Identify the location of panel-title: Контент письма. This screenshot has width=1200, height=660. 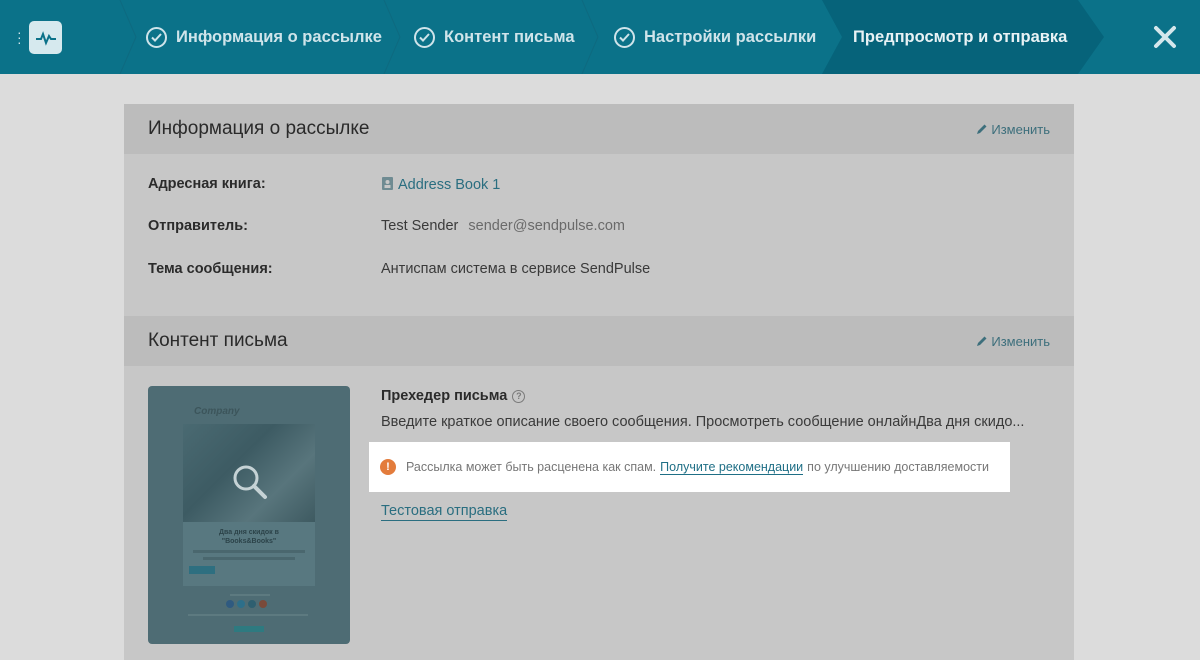
(218, 340).